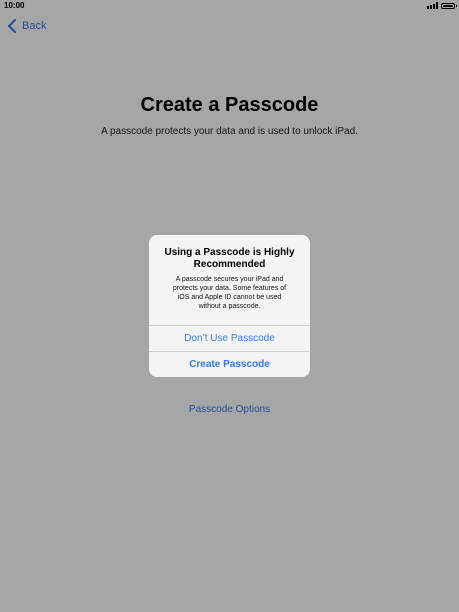 The image size is (459, 612). Describe the element at coordinates (229, 264) in the screenshot. I see `alert-title-line-2: Recommended` at that location.